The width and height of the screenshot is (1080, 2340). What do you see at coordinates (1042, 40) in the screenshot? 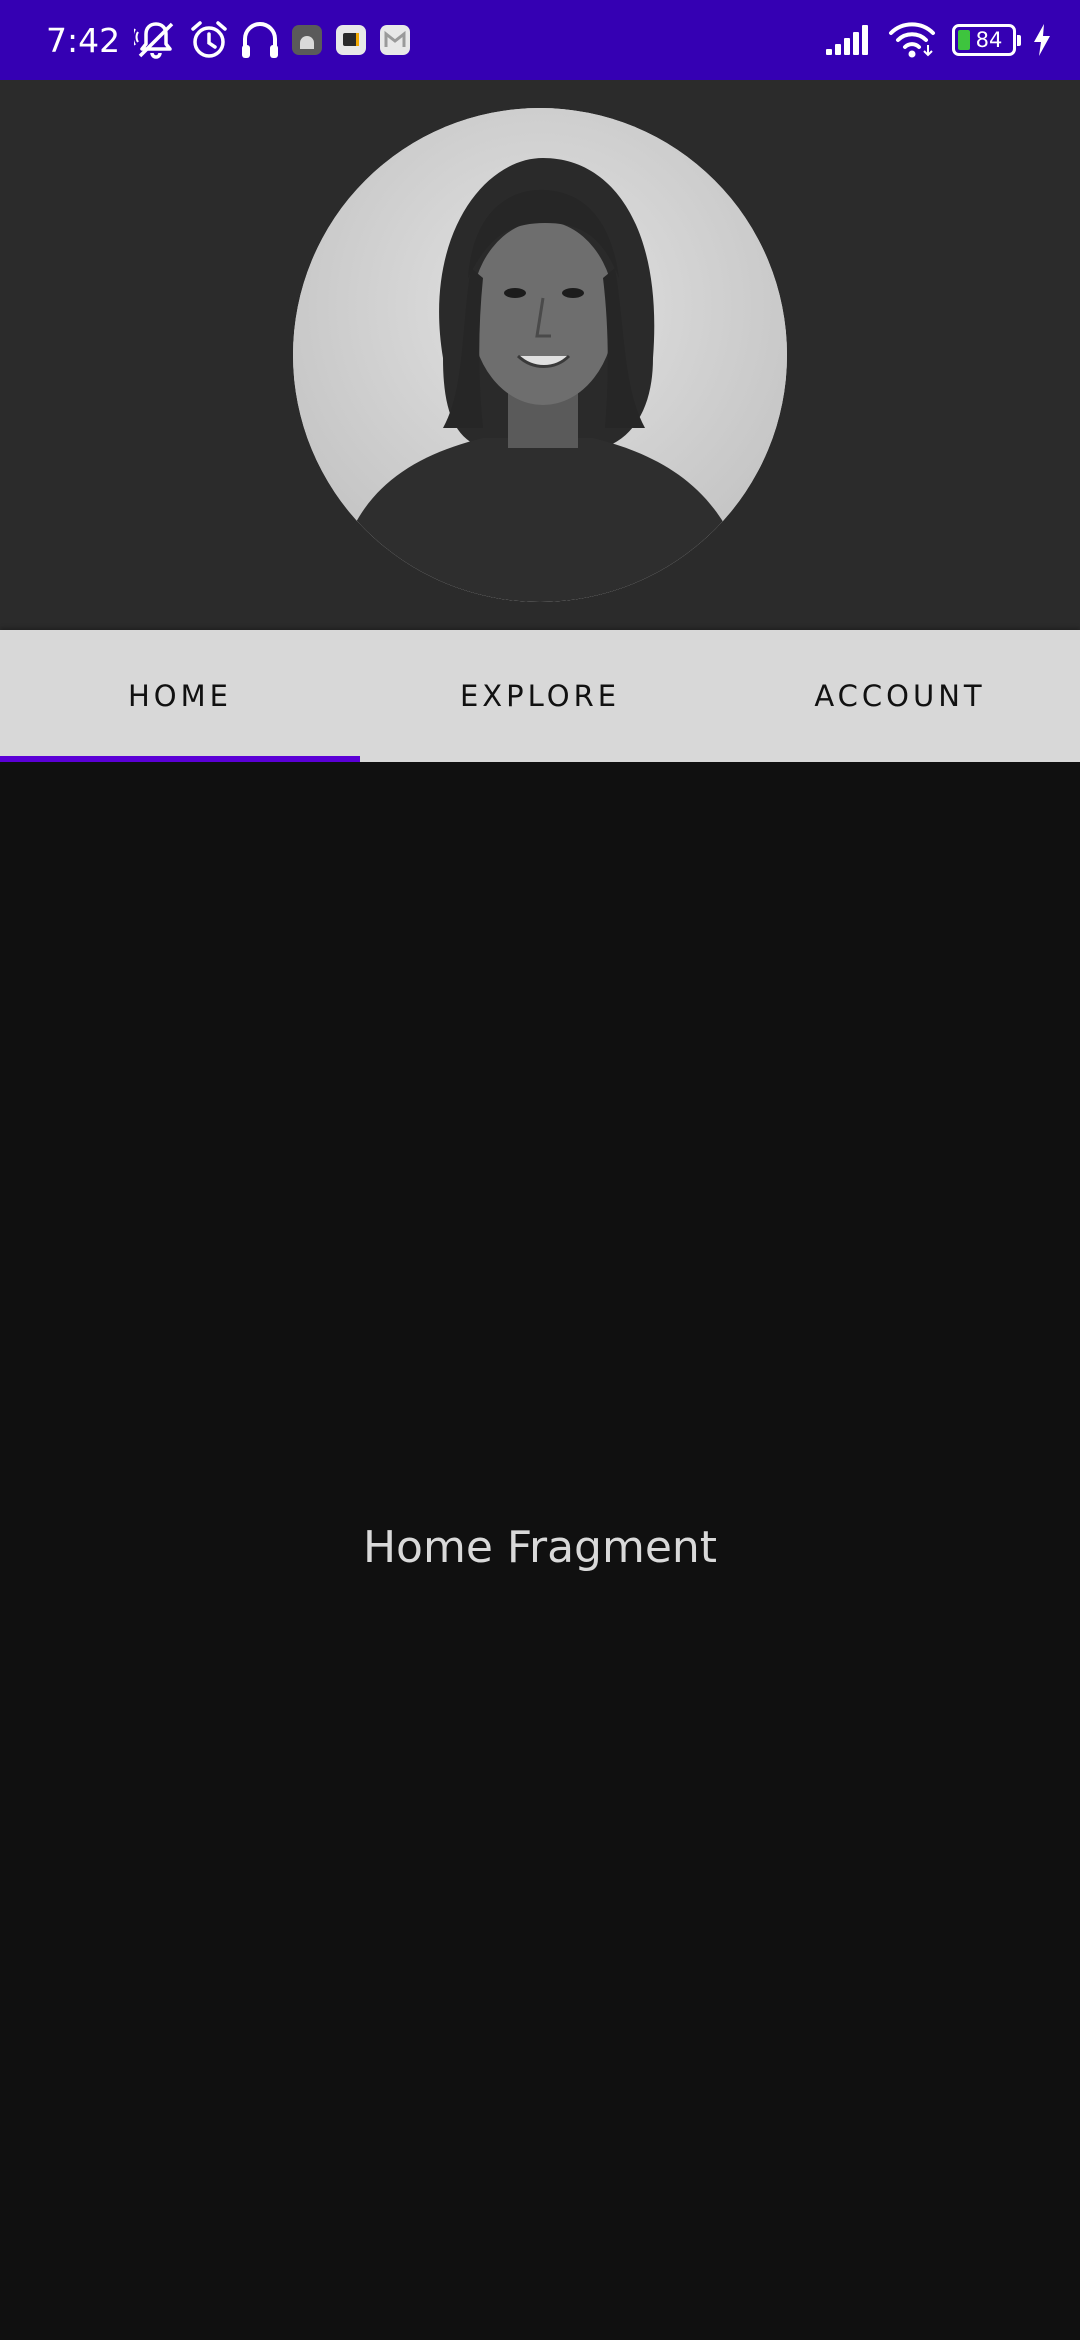
I see `charging-icon` at bounding box center [1042, 40].